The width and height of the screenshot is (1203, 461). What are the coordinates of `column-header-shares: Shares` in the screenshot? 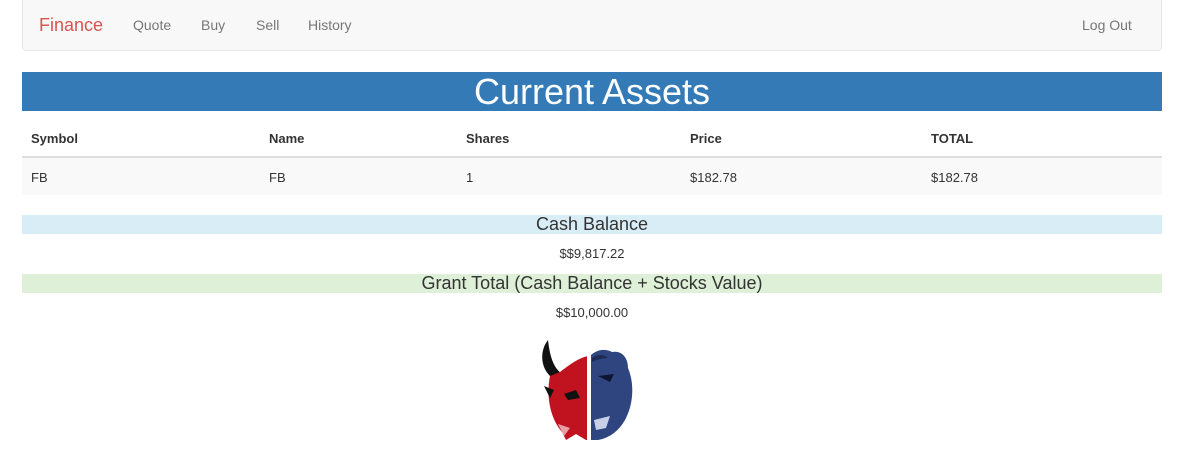 It's located at (488, 138).